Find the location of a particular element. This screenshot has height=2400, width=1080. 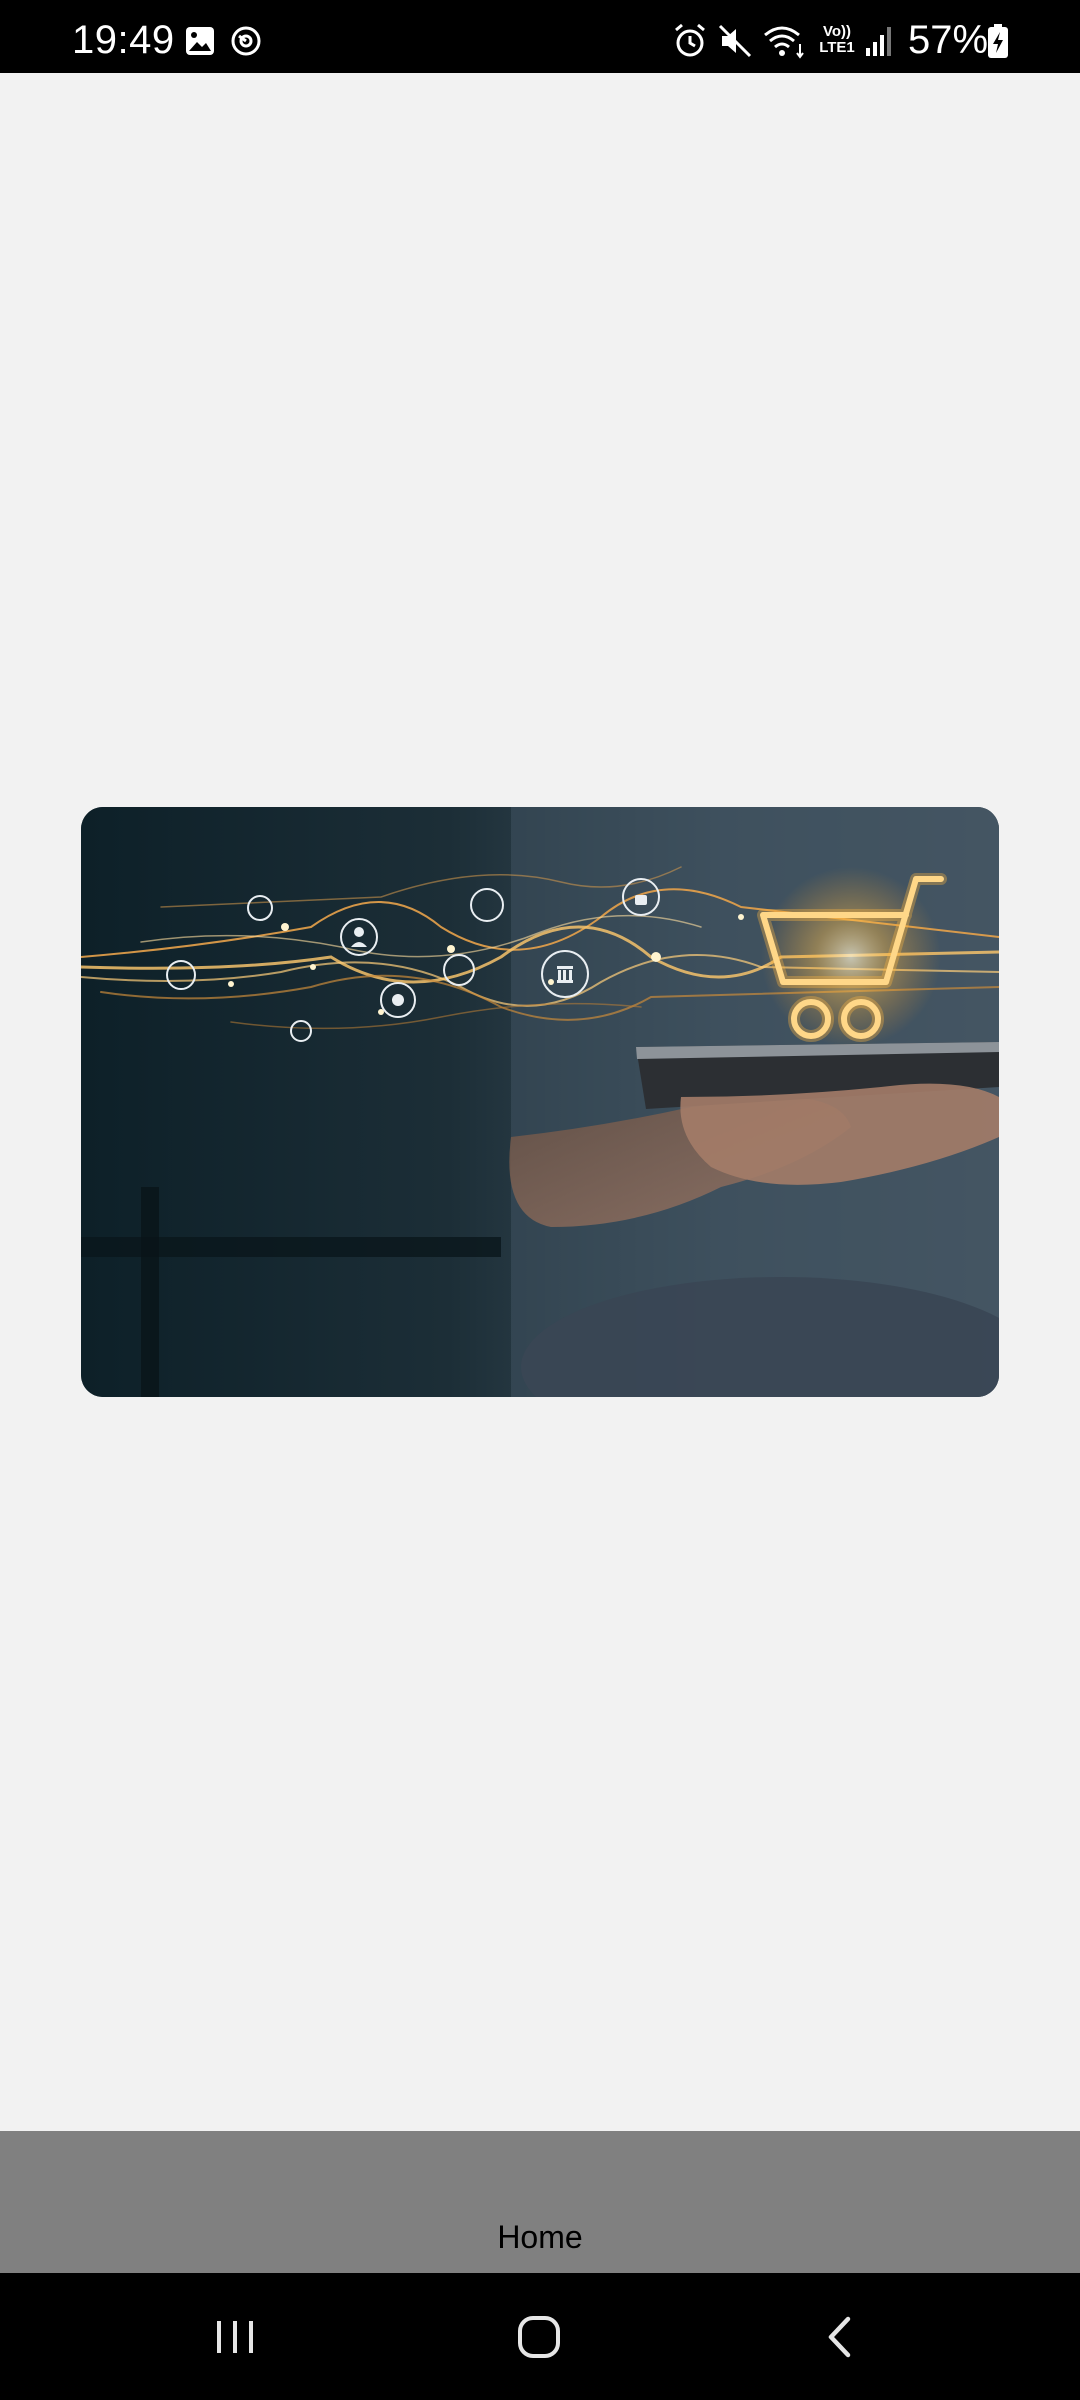

sync-icon is located at coordinates (246, 41).